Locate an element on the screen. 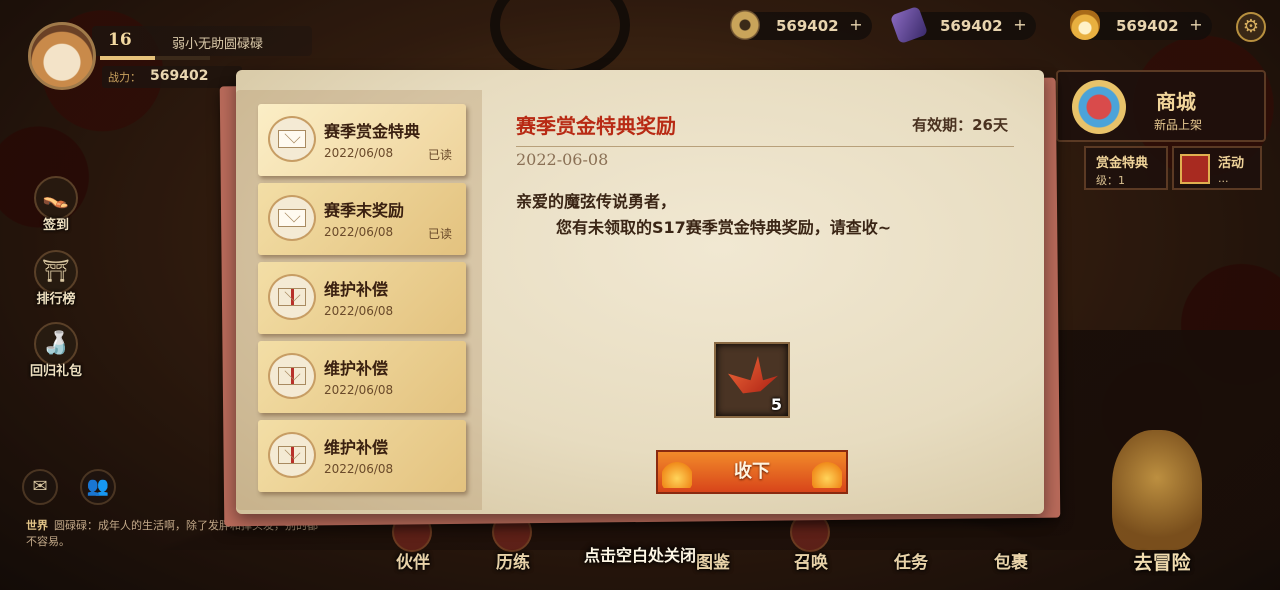 The height and width of the screenshot is (590, 1280). mail-list-item: 赛季末奖励 2022/06/08 已读 is located at coordinates (362, 219).